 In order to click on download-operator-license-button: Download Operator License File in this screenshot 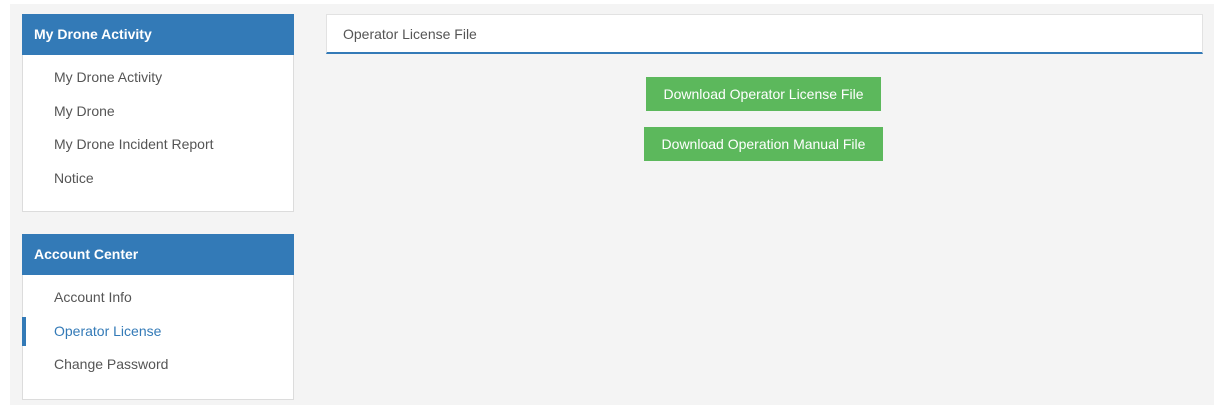, I will do `click(763, 94)`.